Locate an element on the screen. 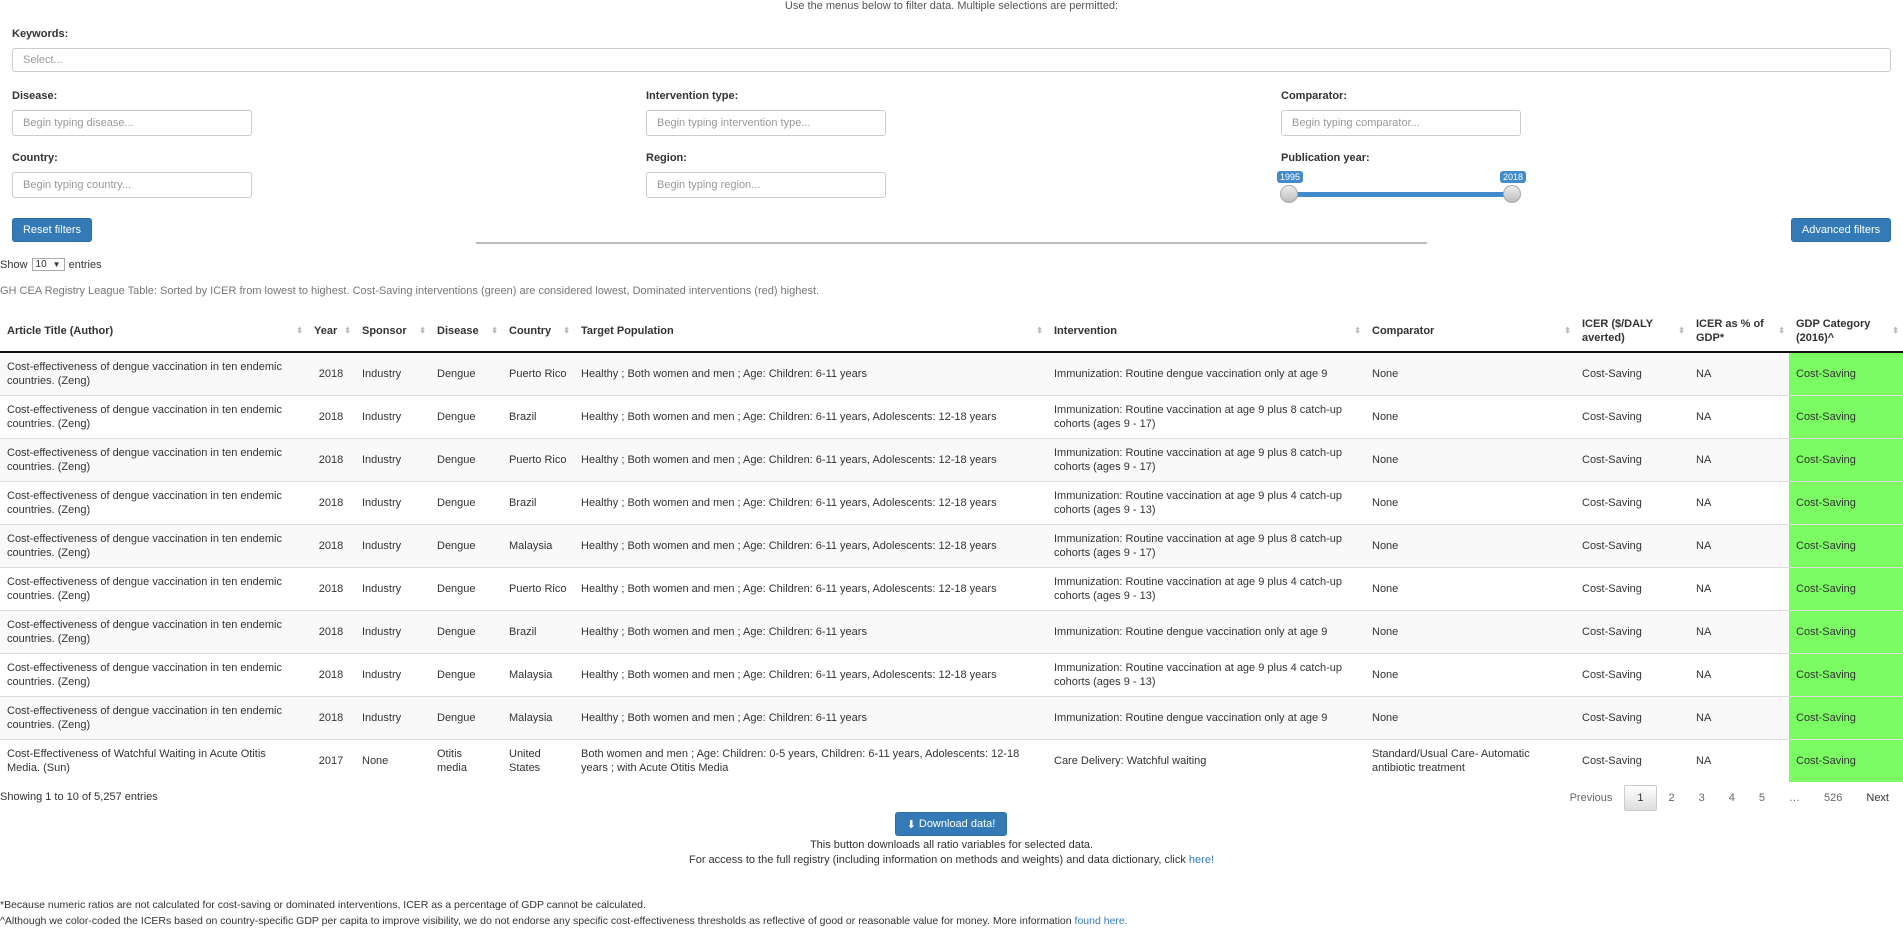 The width and height of the screenshot is (1903, 934). col-gdp-category-header: GDP Category (2016)^ ⬍ is located at coordinates (1846, 331).